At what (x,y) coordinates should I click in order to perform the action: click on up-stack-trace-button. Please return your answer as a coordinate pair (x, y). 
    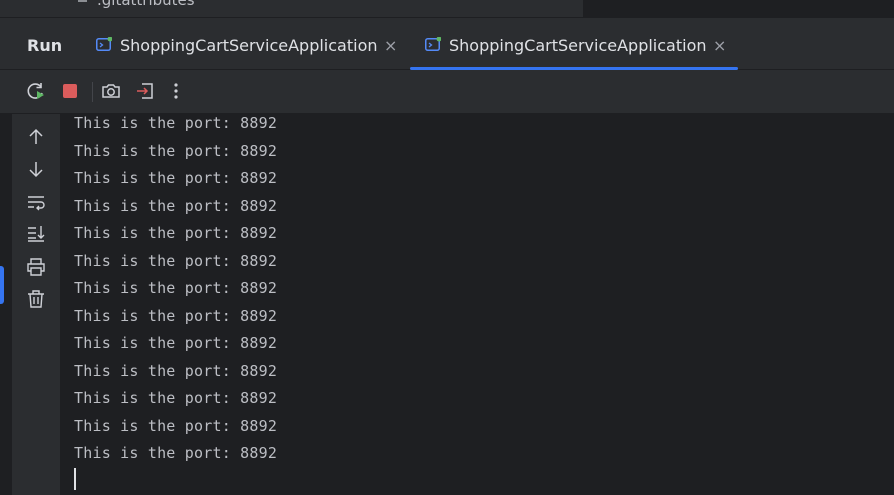
    Looking at the image, I should click on (36, 137).